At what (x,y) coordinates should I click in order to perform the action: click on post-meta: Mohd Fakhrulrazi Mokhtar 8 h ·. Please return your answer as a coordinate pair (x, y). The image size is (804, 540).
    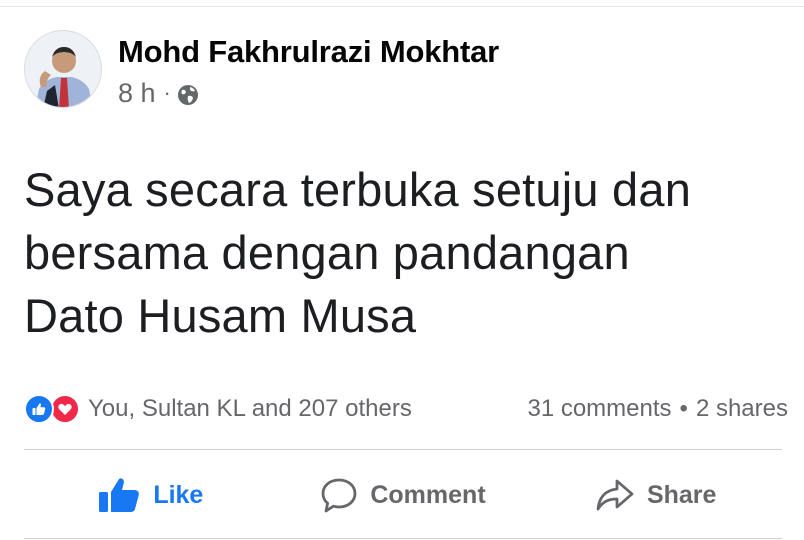
    Looking at the image, I should click on (308, 71).